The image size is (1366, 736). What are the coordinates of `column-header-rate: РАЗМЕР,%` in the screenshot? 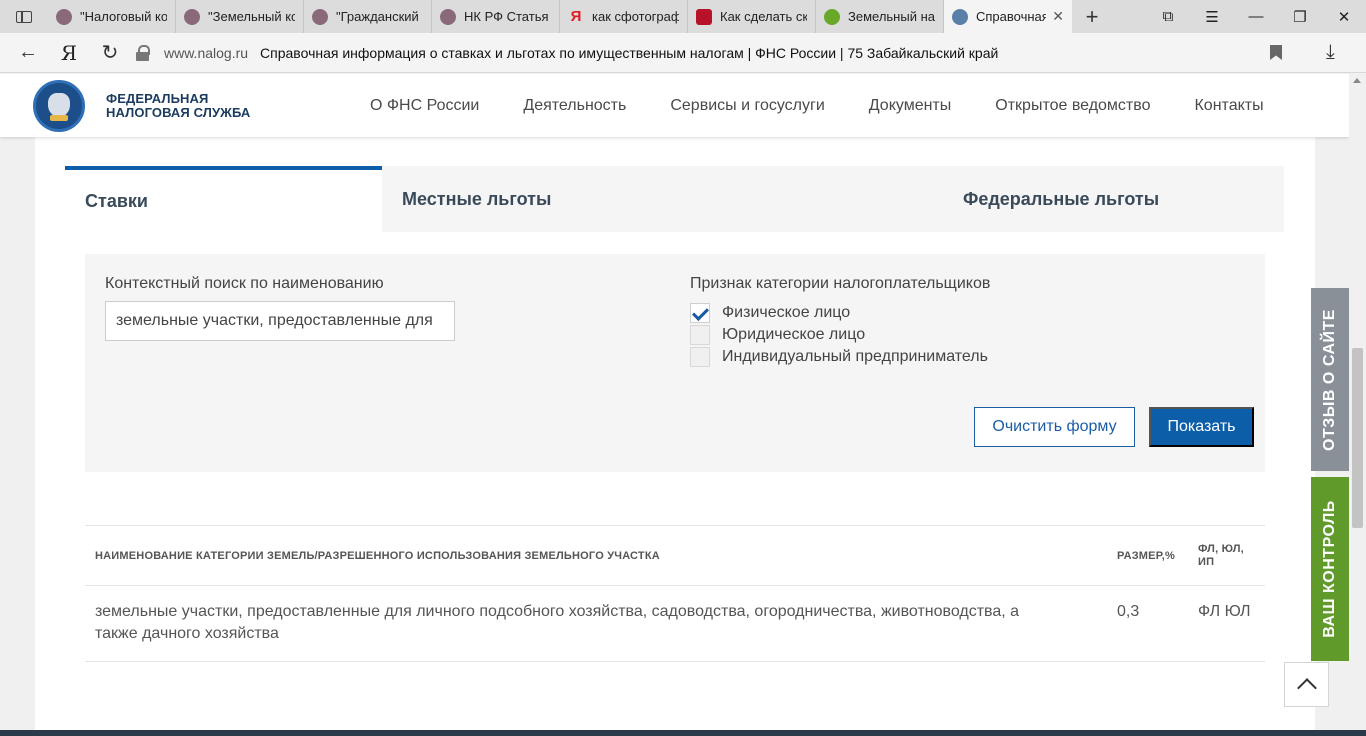 It's located at (1146, 556).